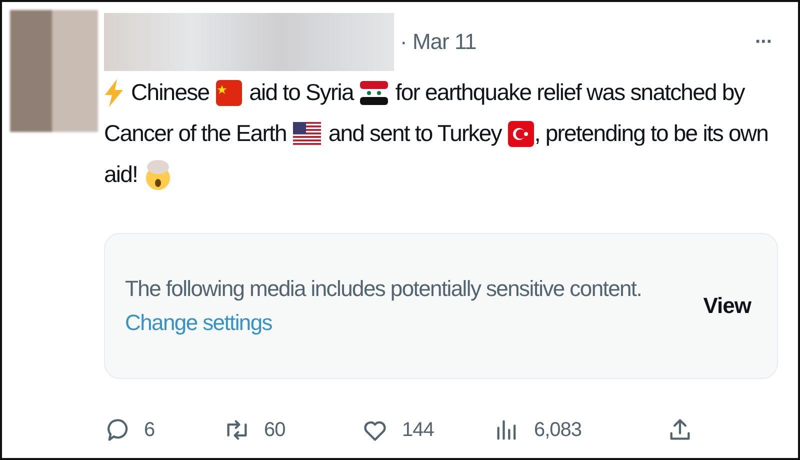  I want to click on repost-button: 60, so click(293, 430).